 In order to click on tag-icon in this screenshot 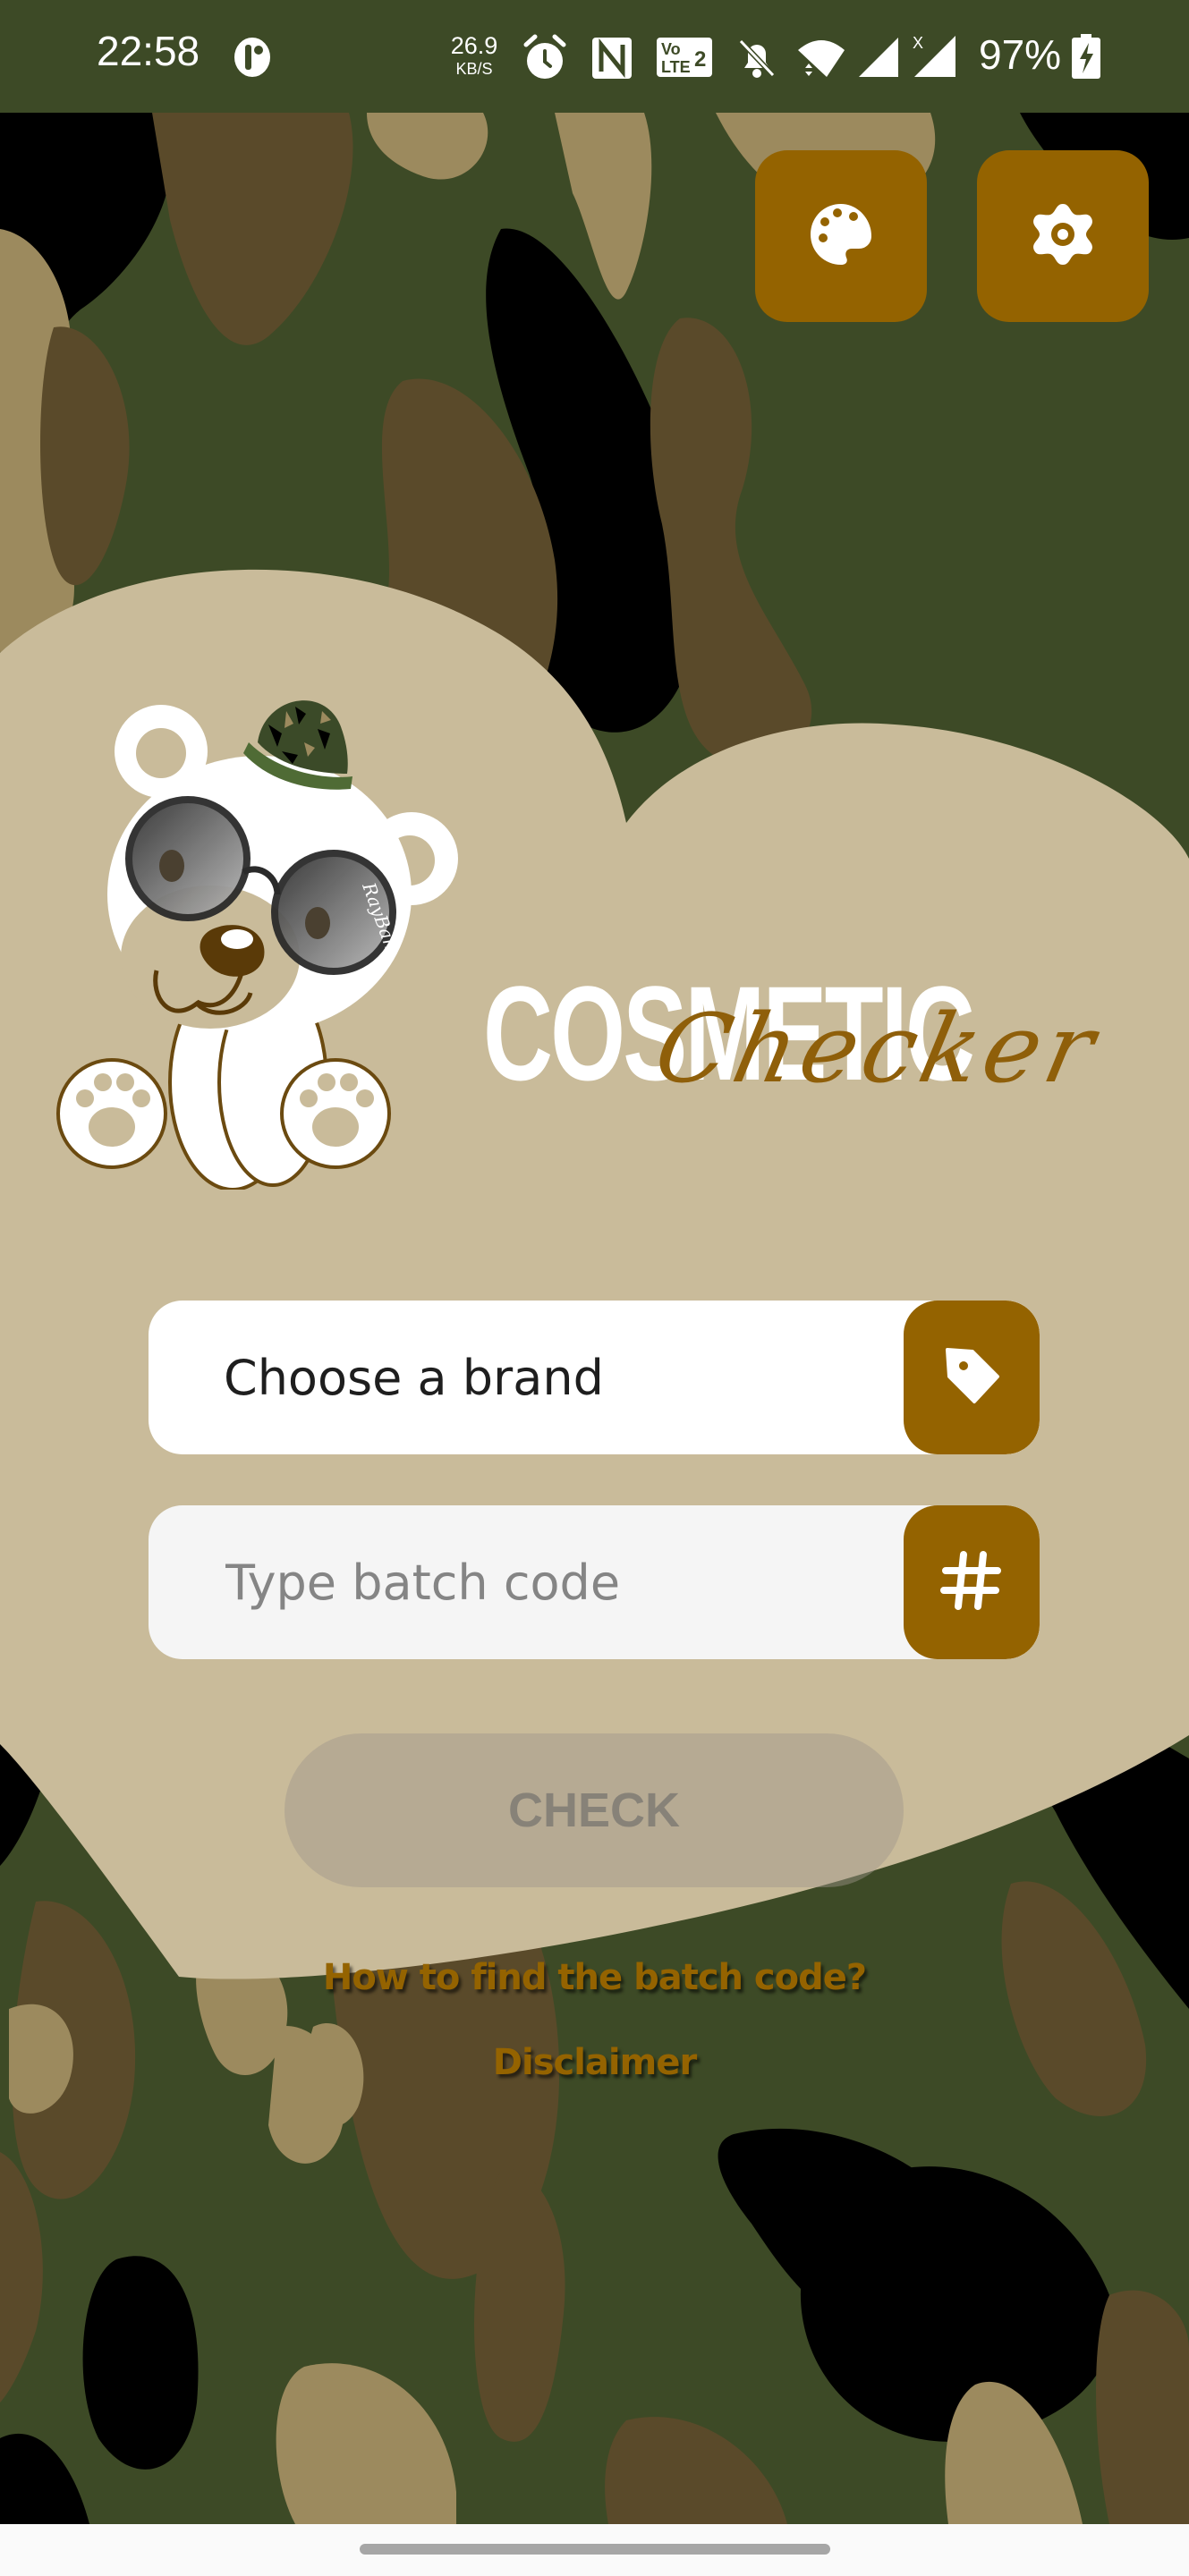, I will do `click(971, 1377)`.